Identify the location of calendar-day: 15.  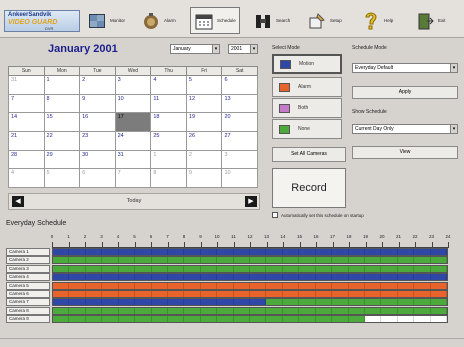
(62, 122).